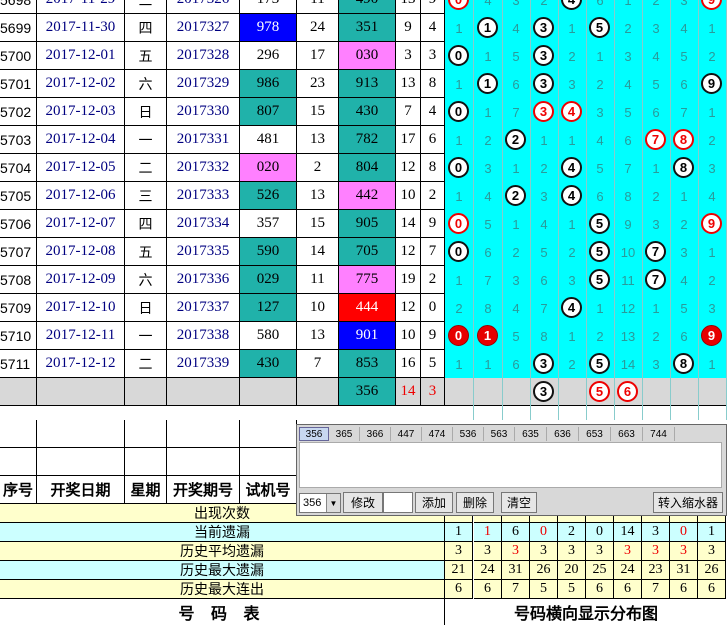 The height and width of the screenshot is (625, 727). Describe the element at coordinates (146, 364) in the screenshot. I see `cell-week: 二` at that location.